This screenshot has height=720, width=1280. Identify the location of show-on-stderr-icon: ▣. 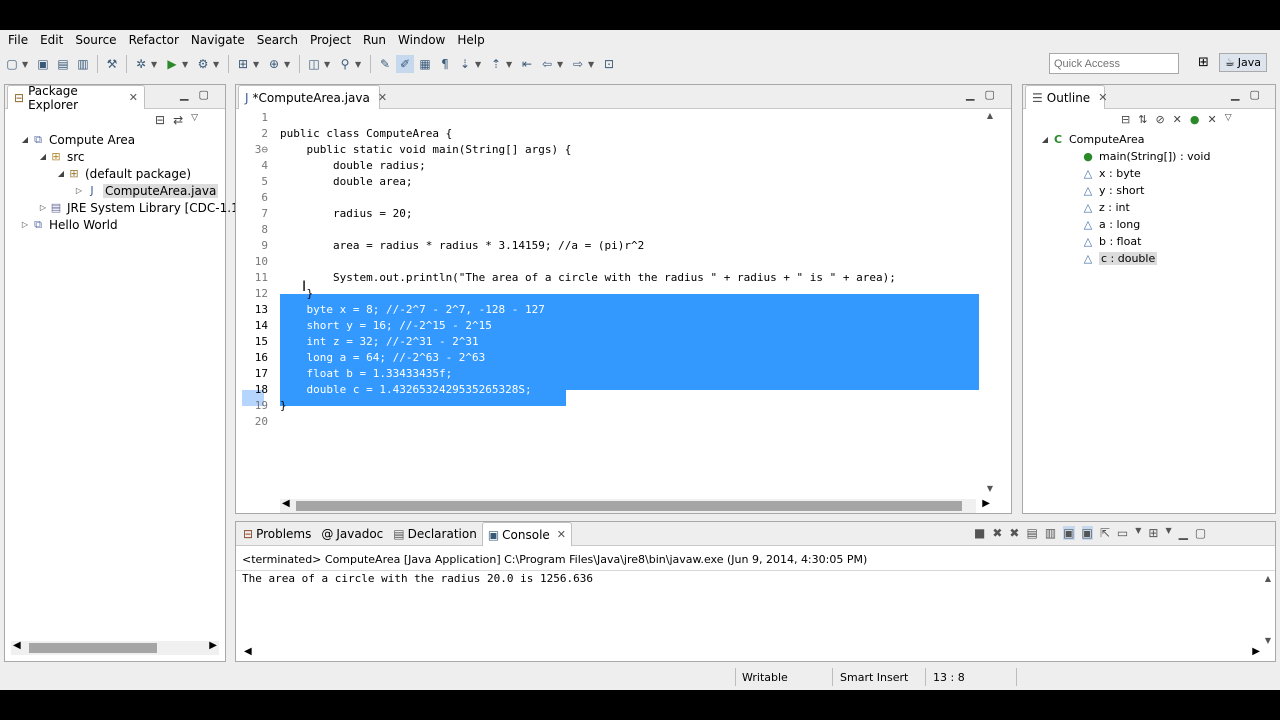
(1087, 533).